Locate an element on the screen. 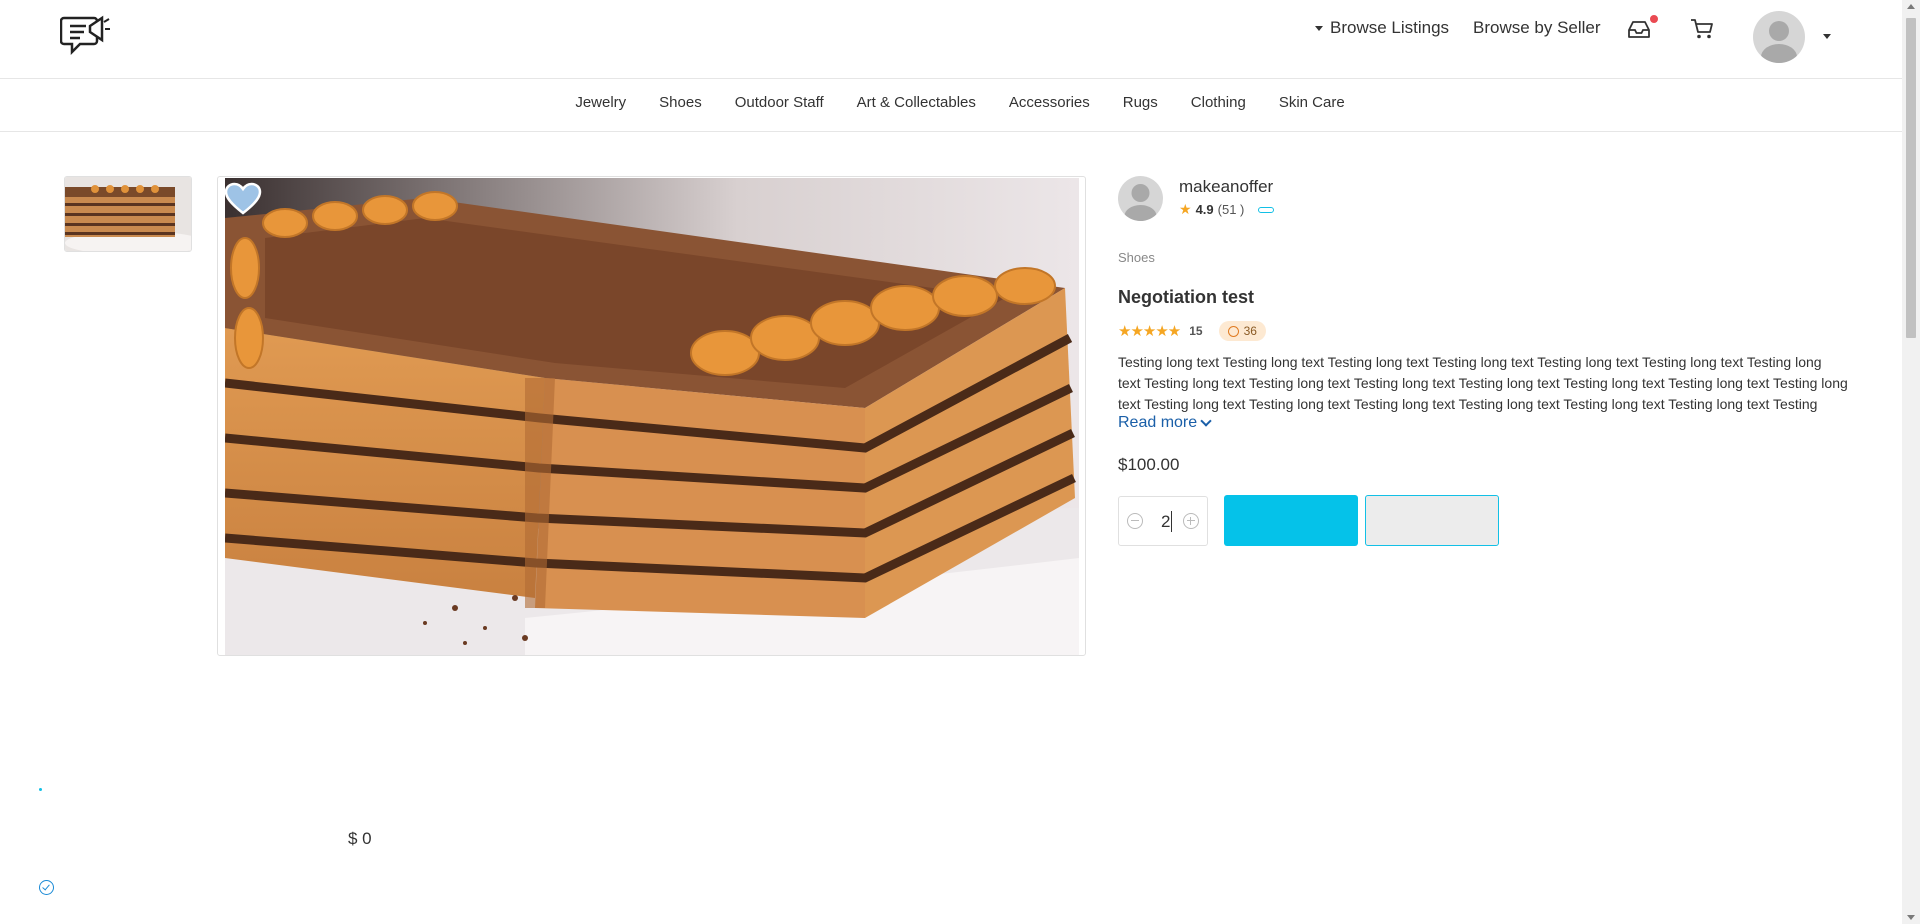 This screenshot has width=1920, height=924. chevron-down-icon is located at coordinates (1206, 420).